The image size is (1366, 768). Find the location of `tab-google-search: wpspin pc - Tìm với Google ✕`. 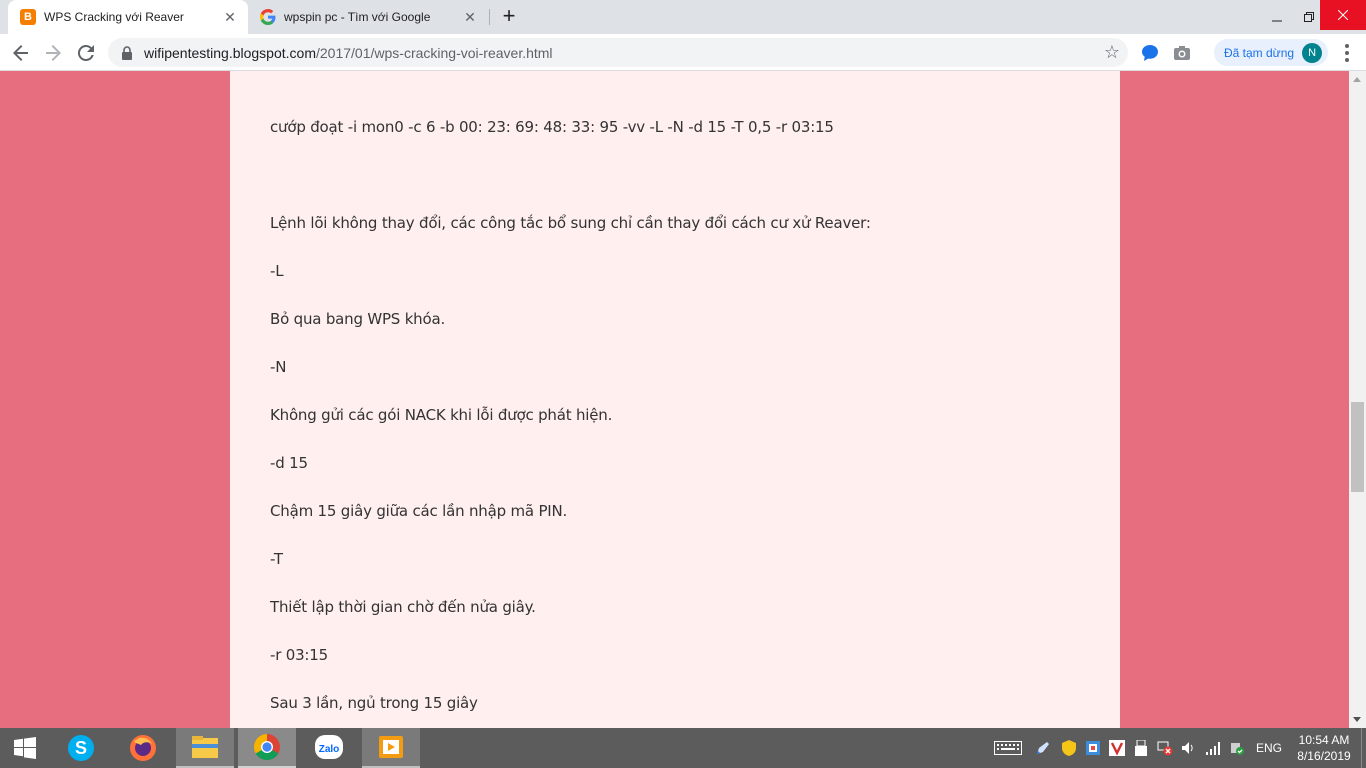

tab-google-search: wpspin pc - Tìm với Google ✕ is located at coordinates (368, 17).